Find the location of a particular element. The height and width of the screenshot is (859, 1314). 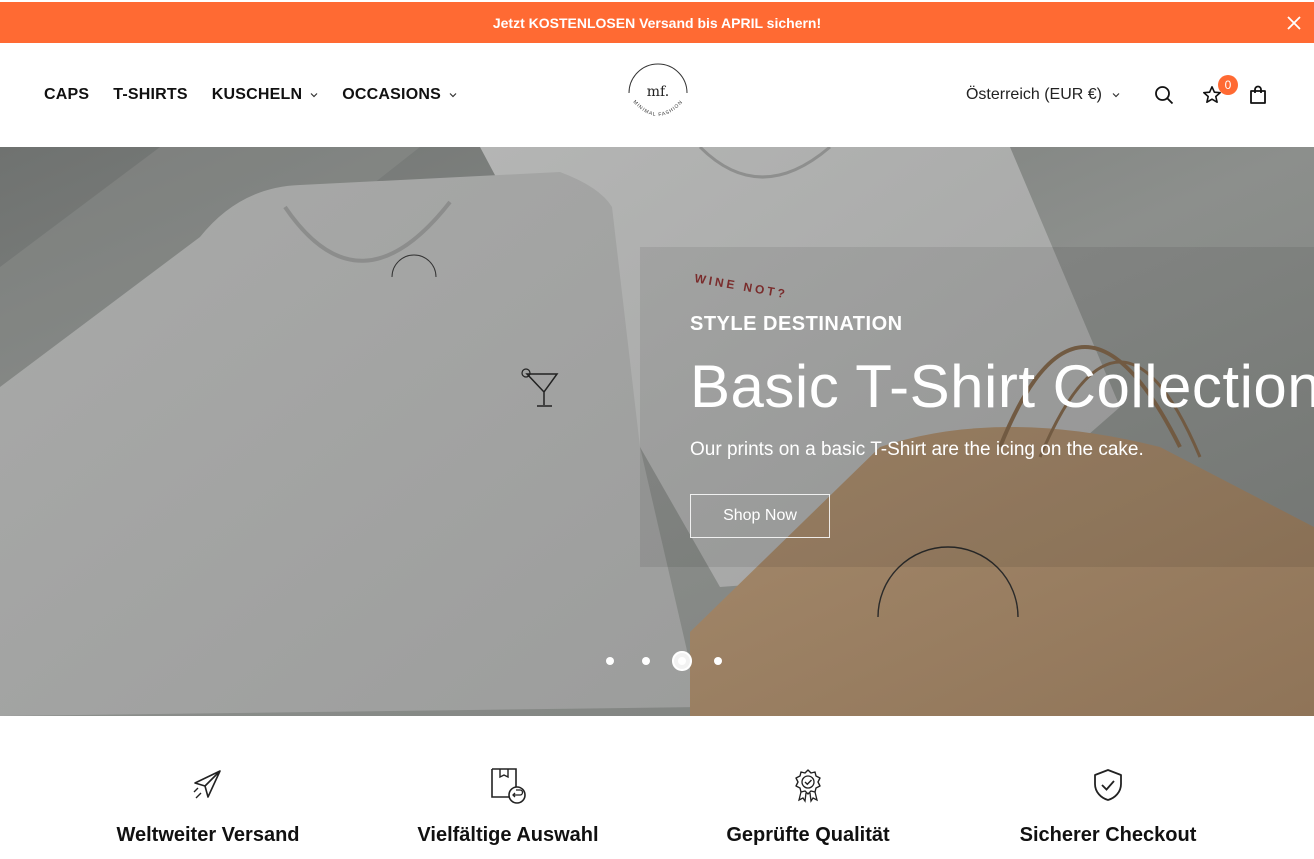

nav-label: T-SHIRTS is located at coordinates (150, 94).